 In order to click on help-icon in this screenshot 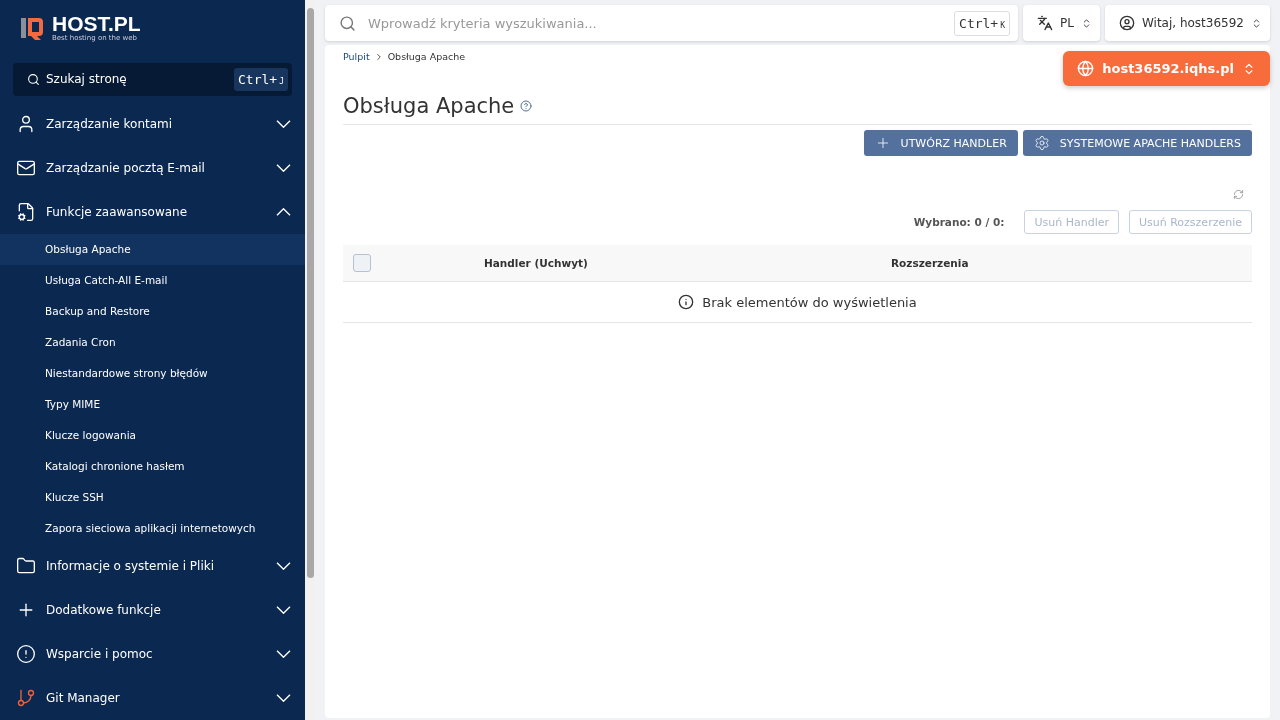, I will do `click(526, 106)`.